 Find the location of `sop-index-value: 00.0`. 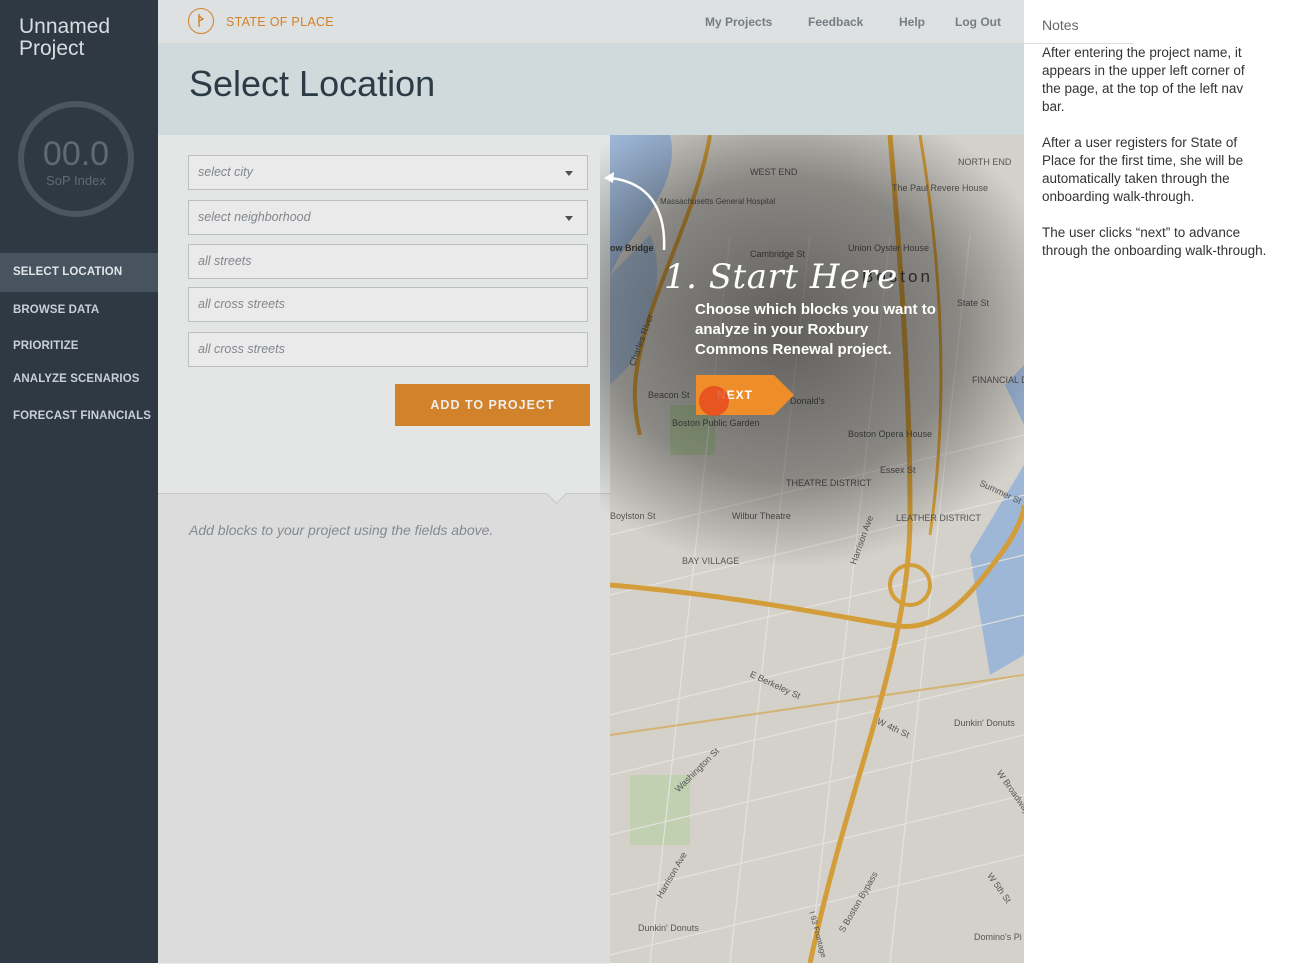

sop-index-value: 00.0 is located at coordinates (76, 154).